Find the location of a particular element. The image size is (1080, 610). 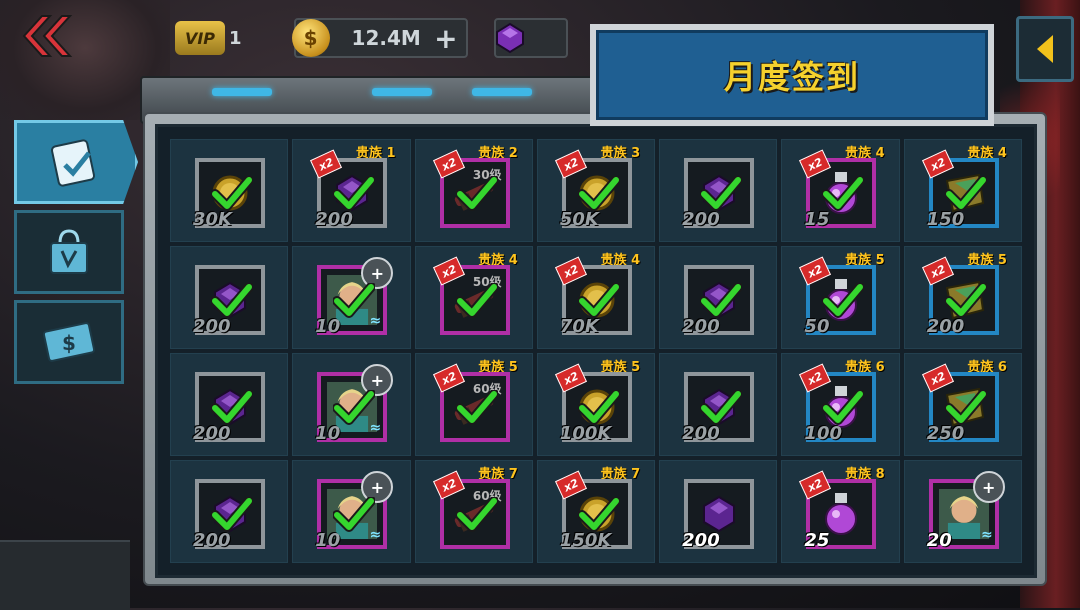

reward-cell: + ≈20 is located at coordinates (962, 511).